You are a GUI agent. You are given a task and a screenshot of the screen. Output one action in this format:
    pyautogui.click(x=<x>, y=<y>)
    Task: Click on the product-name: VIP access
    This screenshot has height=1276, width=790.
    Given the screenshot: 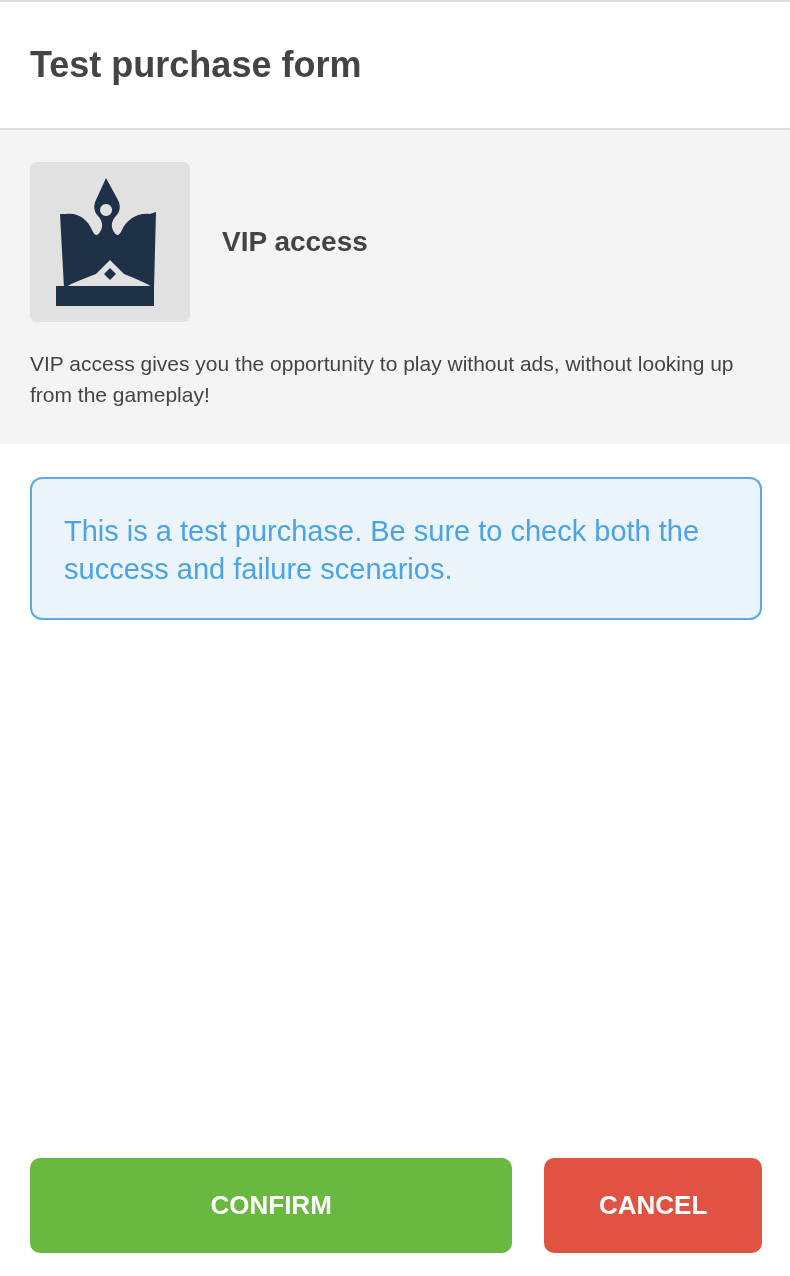 What is the action you would take?
    pyautogui.click(x=295, y=242)
    